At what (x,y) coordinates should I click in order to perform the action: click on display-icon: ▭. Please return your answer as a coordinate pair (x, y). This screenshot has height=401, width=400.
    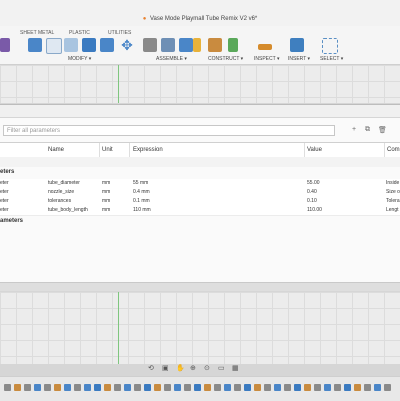
    Looking at the image, I should click on (221, 368).